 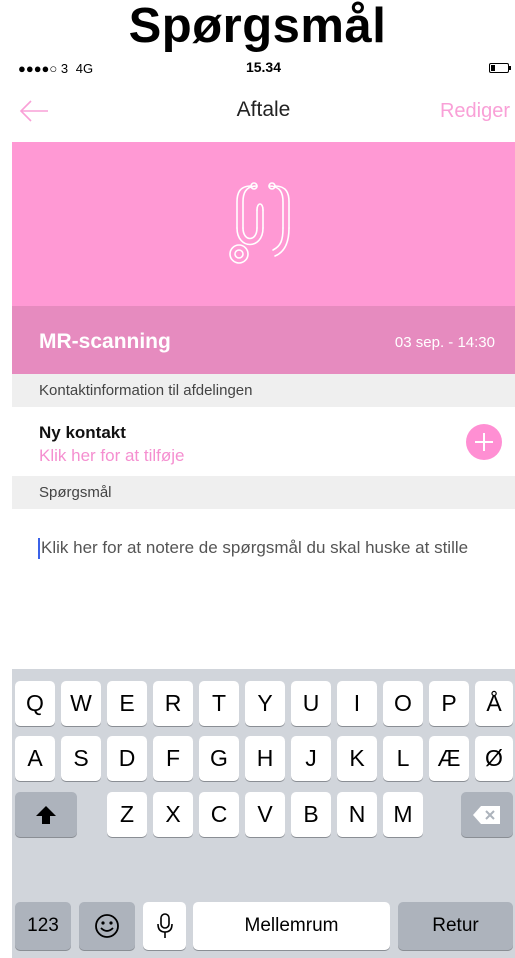 I want to click on key-y: Y, so click(x=265, y=703).